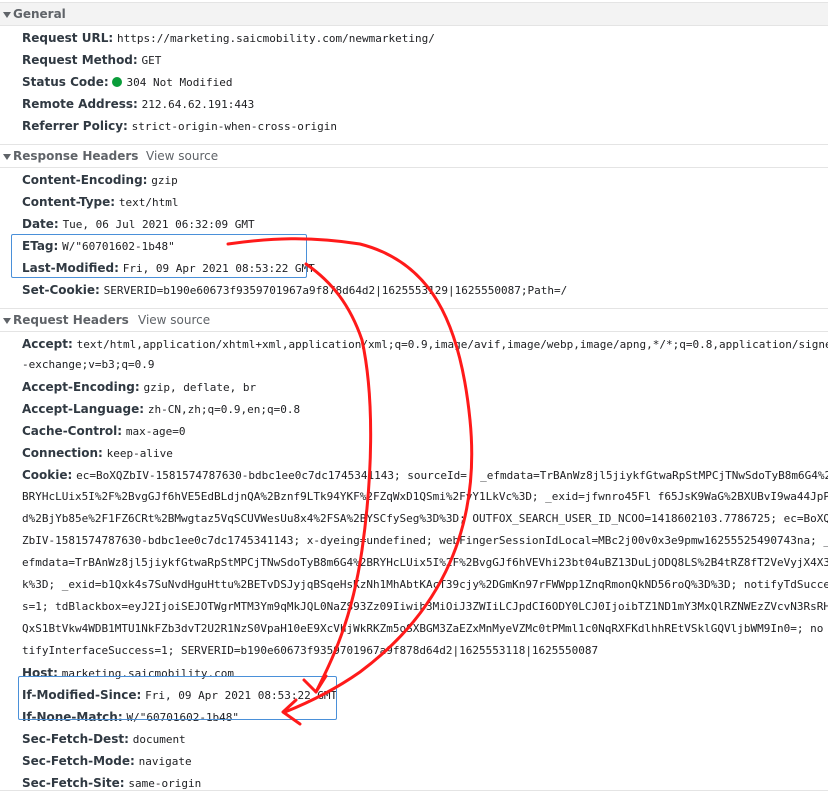 The width and height of the screenshot is (828, 792). Describe the element at coordinates (338, 478) in the screenshot. I see `last-modified-to-if-modified-since-arrow` at that location.